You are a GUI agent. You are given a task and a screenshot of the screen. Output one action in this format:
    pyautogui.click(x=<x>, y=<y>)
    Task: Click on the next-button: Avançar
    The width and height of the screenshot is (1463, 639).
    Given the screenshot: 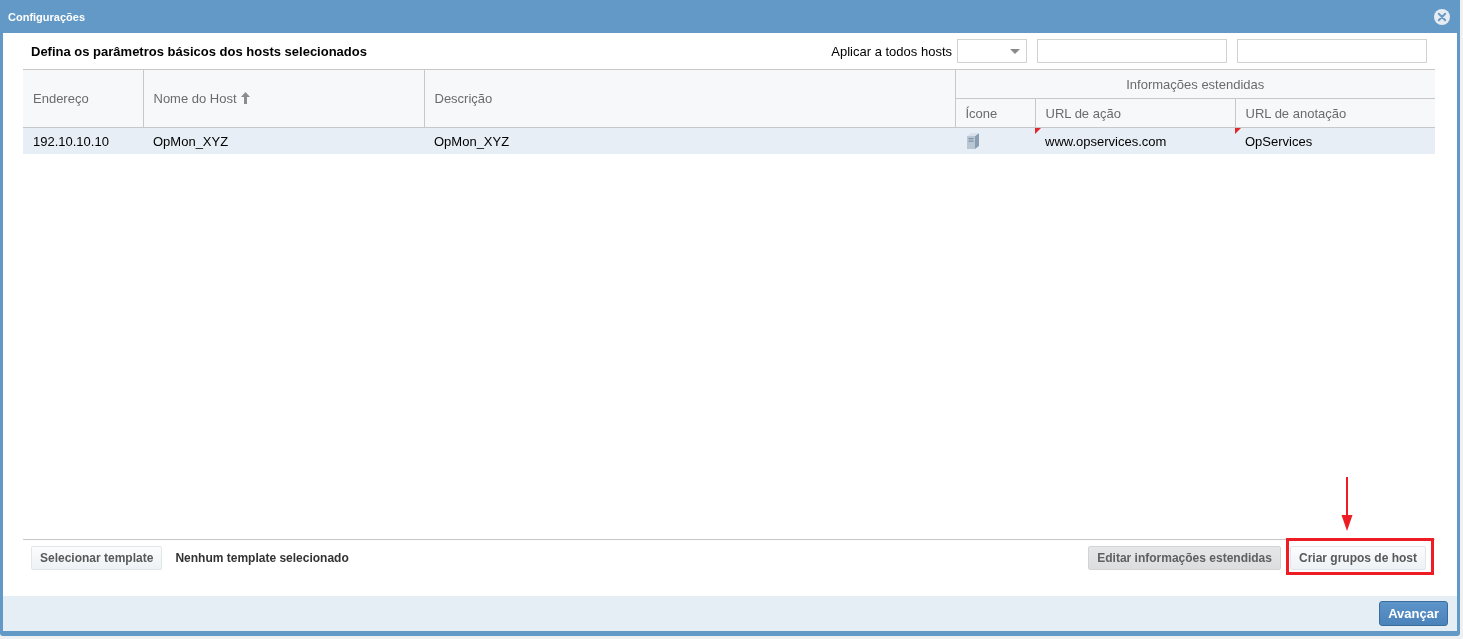 What is the action you would take?
    pyautogui.click(x=1413, y=613)
    